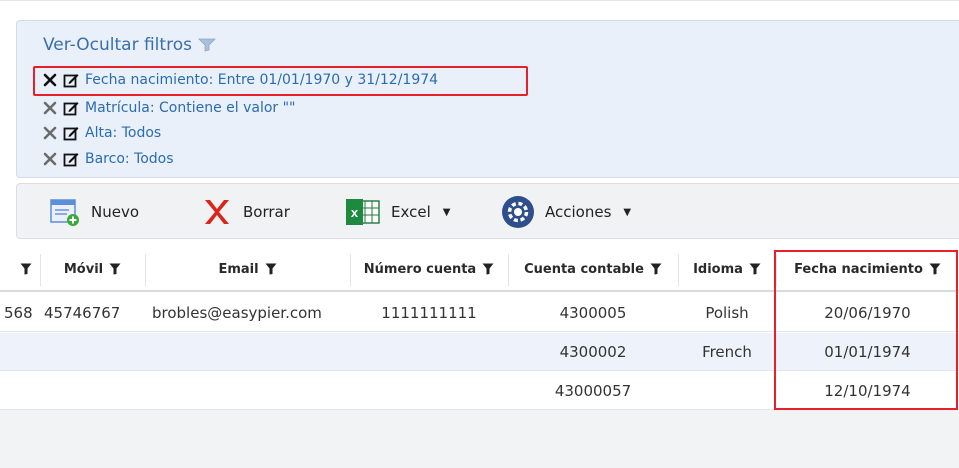 The image size is (959, 468). Describe the element at coordinates (123, 133) in the screenshot. I see `filter-link-alta: Alta: Todos` at that location.